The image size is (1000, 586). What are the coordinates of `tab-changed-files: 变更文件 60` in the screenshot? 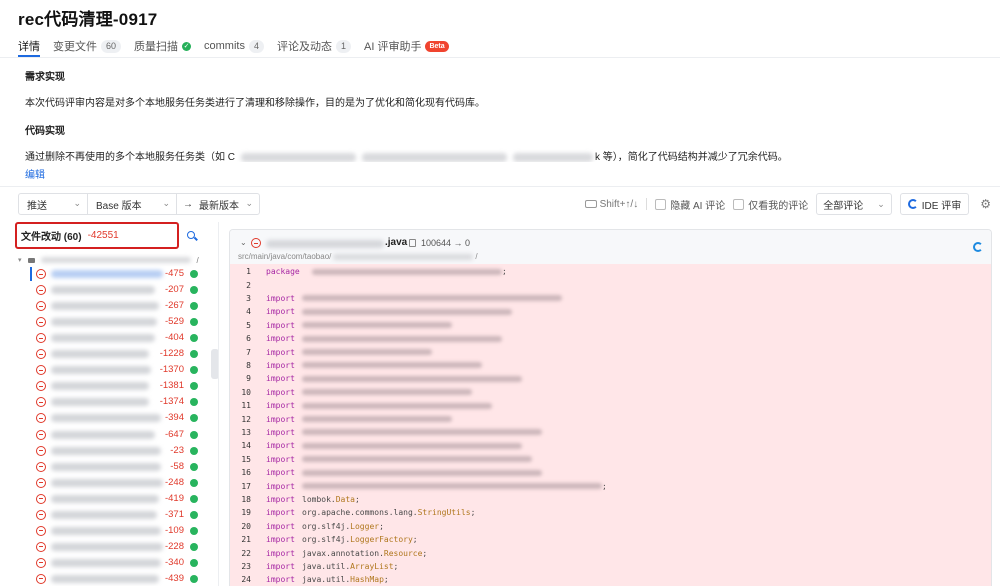 It's located at (87, 46).